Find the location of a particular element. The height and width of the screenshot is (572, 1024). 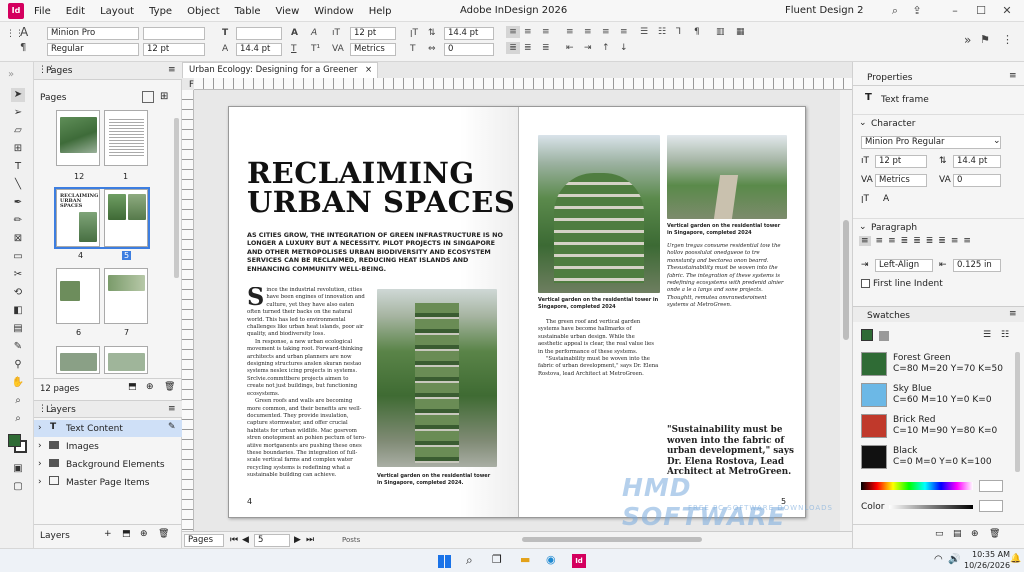

page-view-icon is located at coordinates (148, 97).